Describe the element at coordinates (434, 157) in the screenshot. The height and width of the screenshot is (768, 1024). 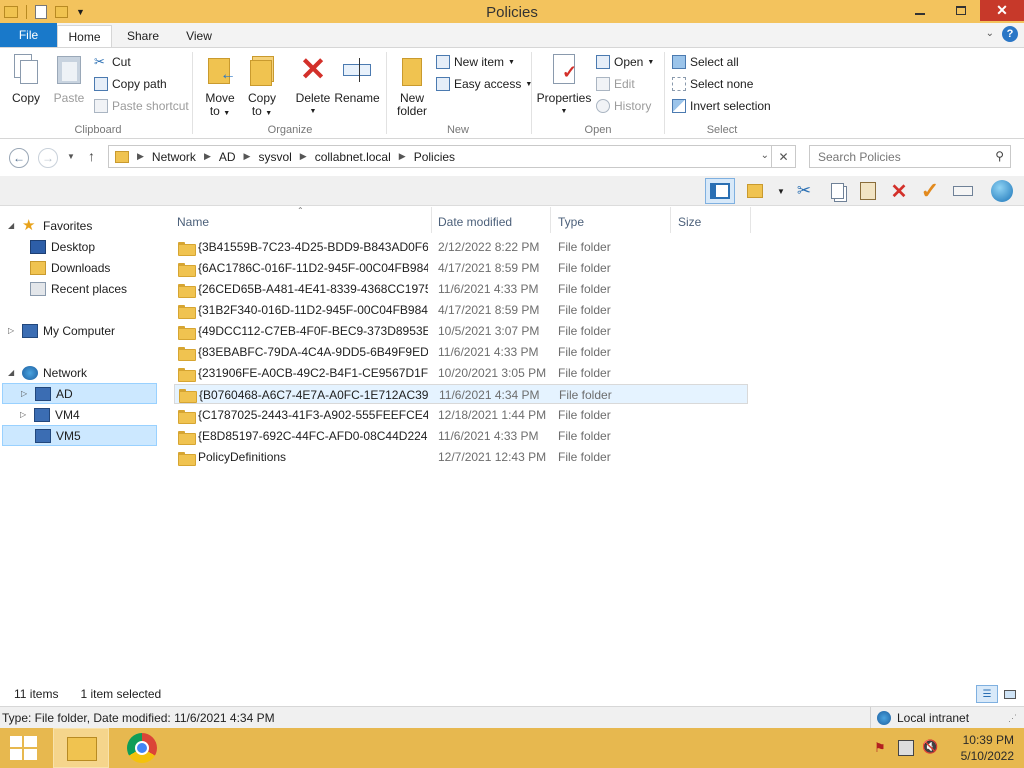
I see `breadcrumb-policies: Policies` at that location.